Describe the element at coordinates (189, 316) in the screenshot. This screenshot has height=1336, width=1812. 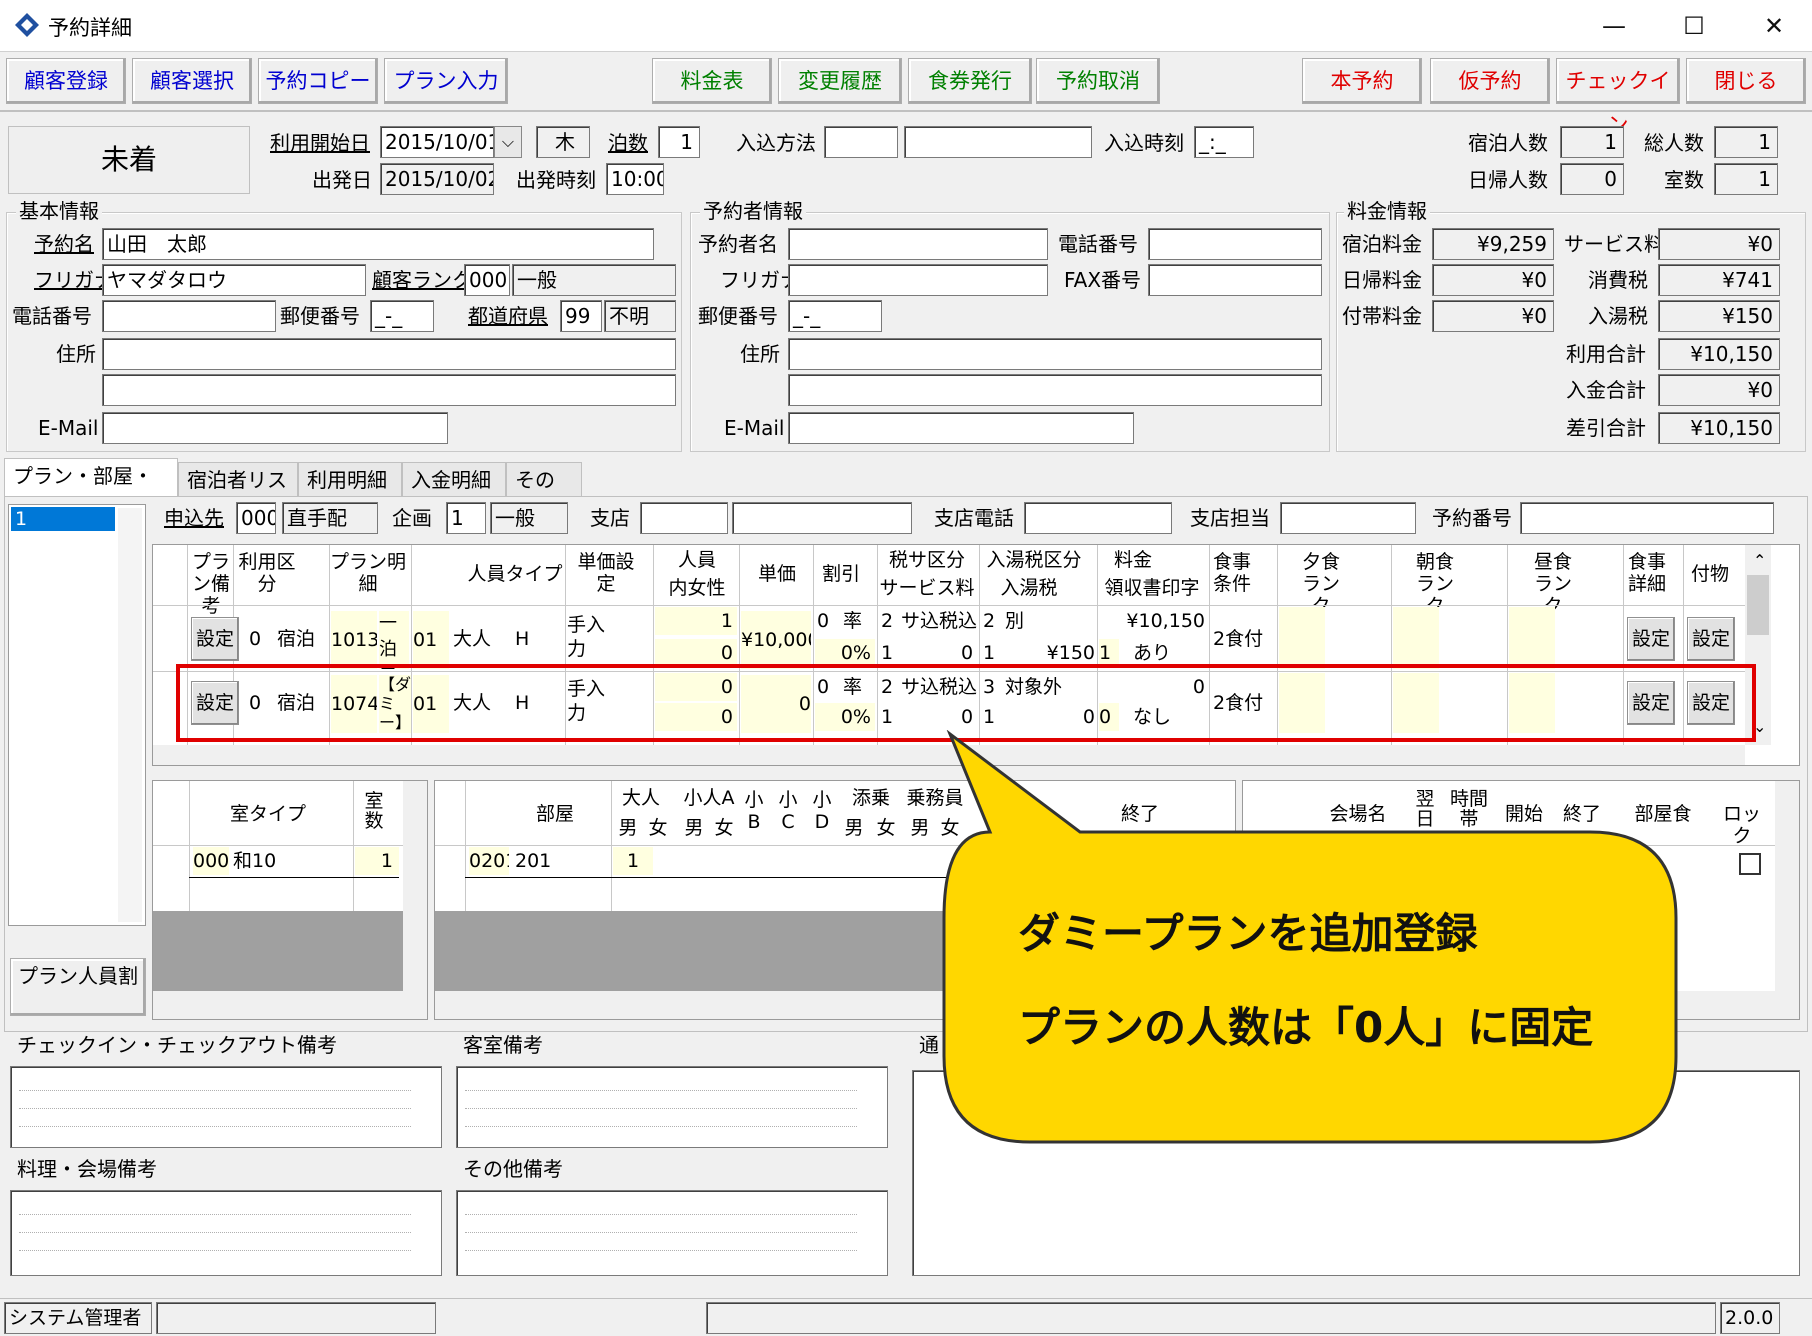
I see `tel-field` at that location.